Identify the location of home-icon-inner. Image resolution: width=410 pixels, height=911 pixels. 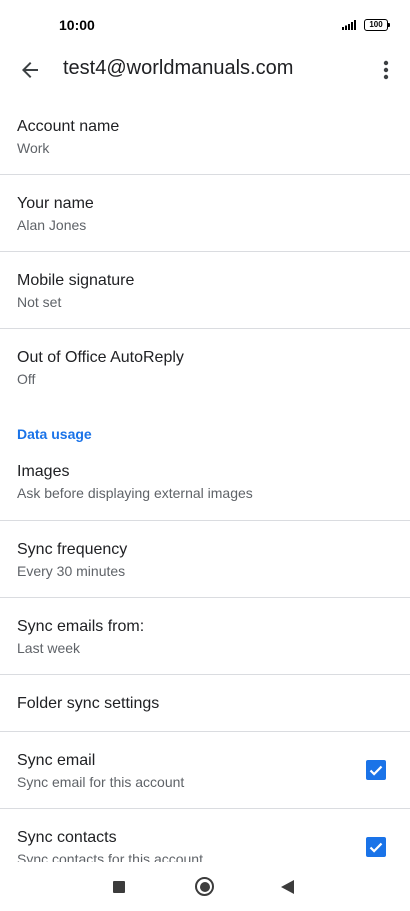
(204, 886).